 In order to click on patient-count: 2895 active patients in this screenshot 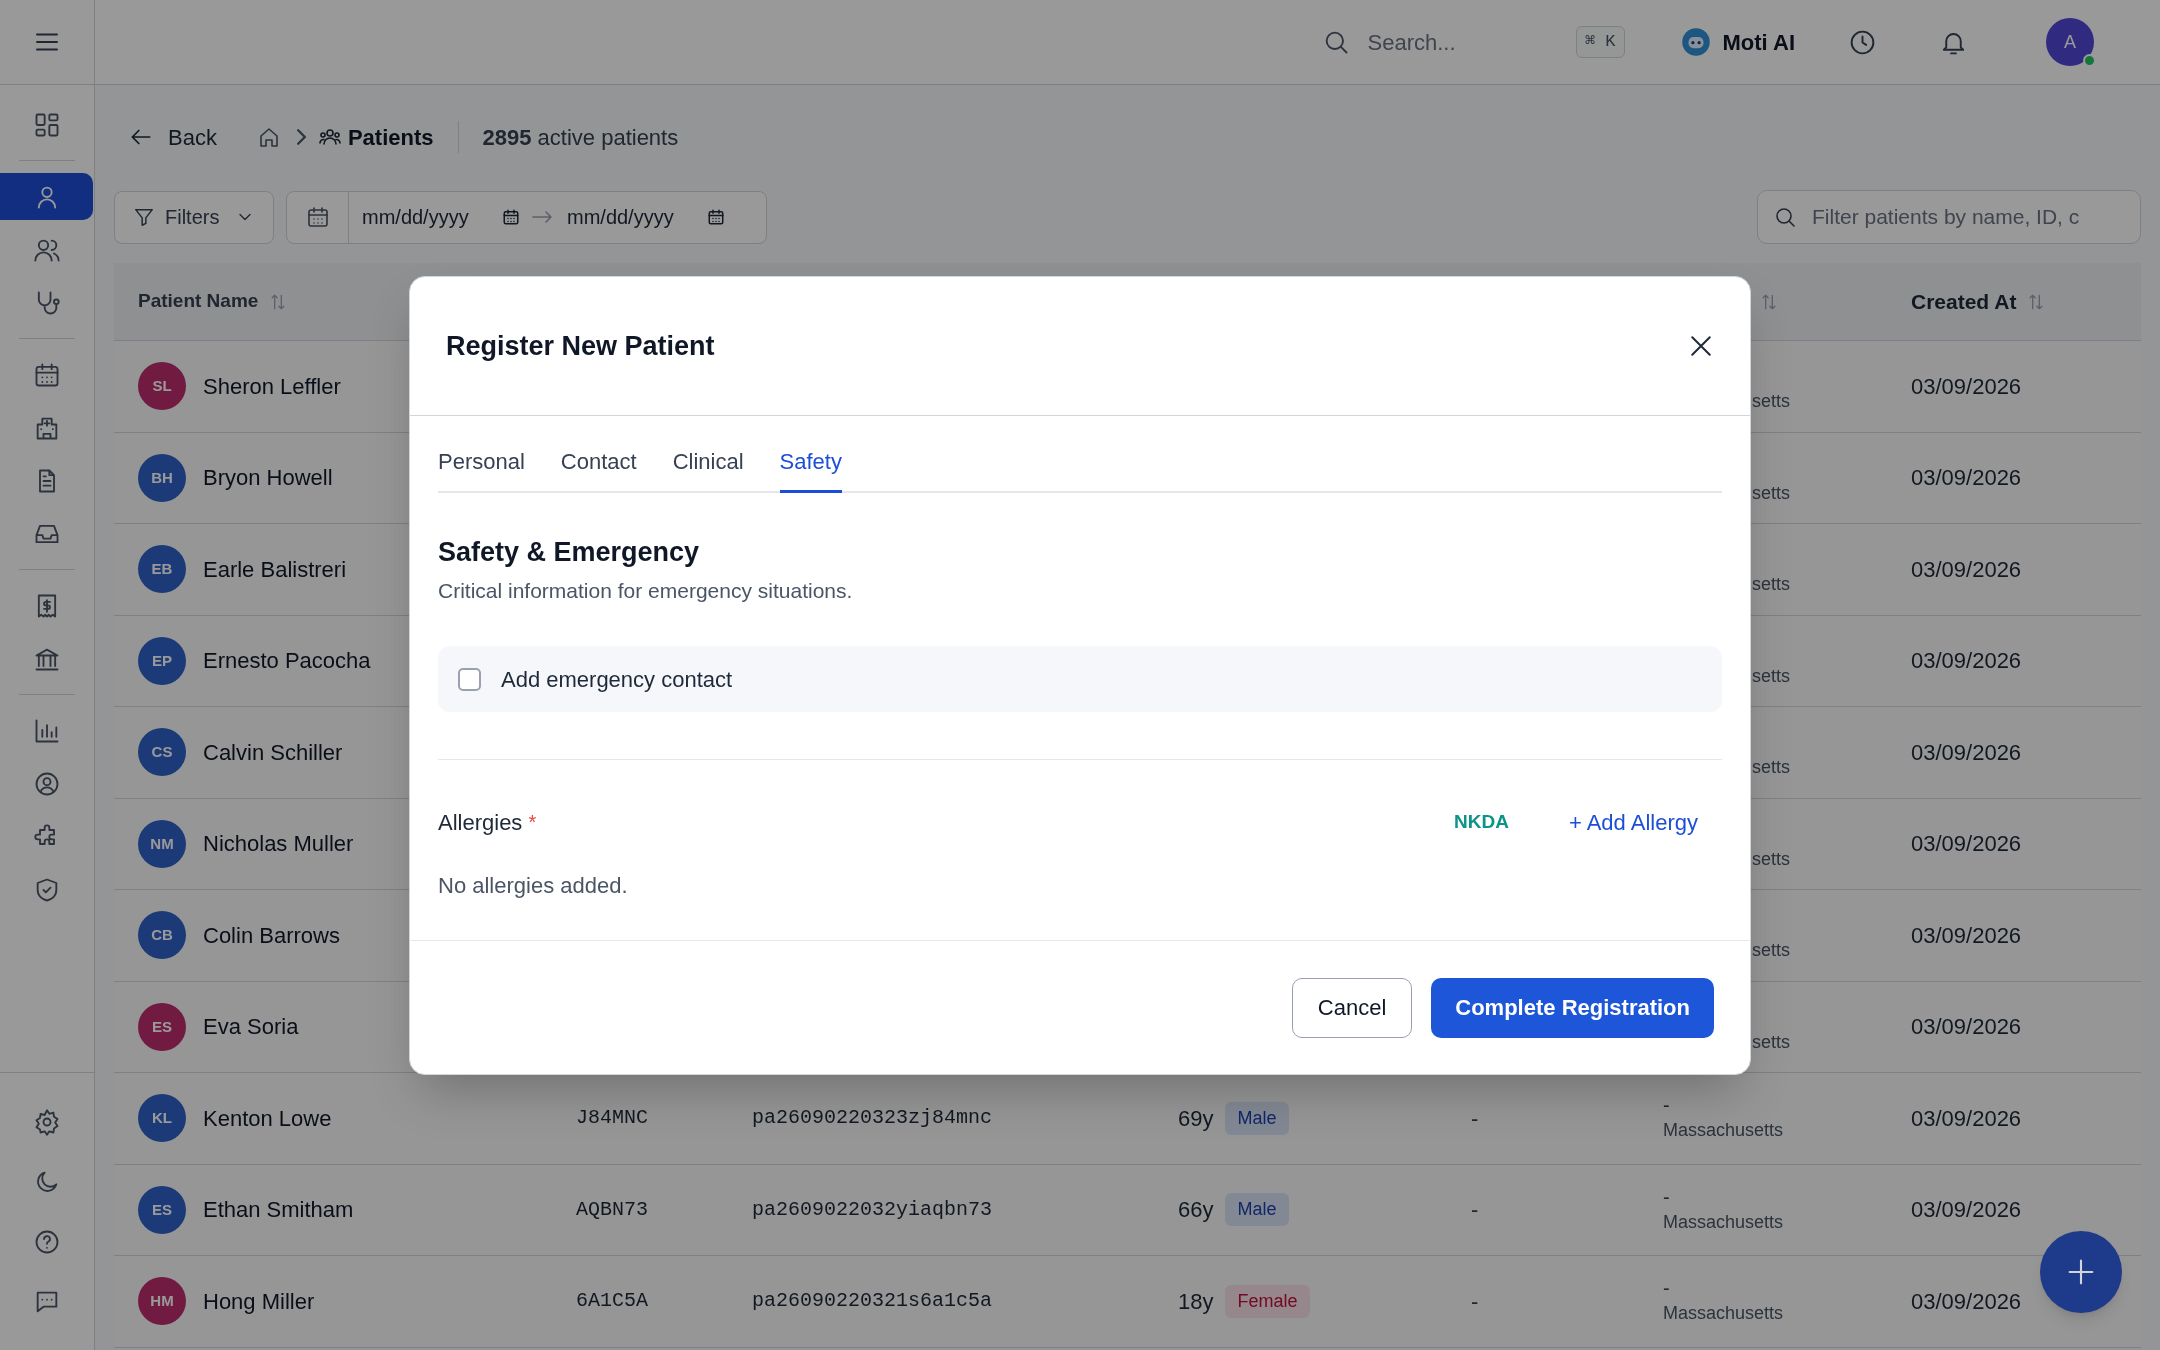, I will do `click(580, 137)`.